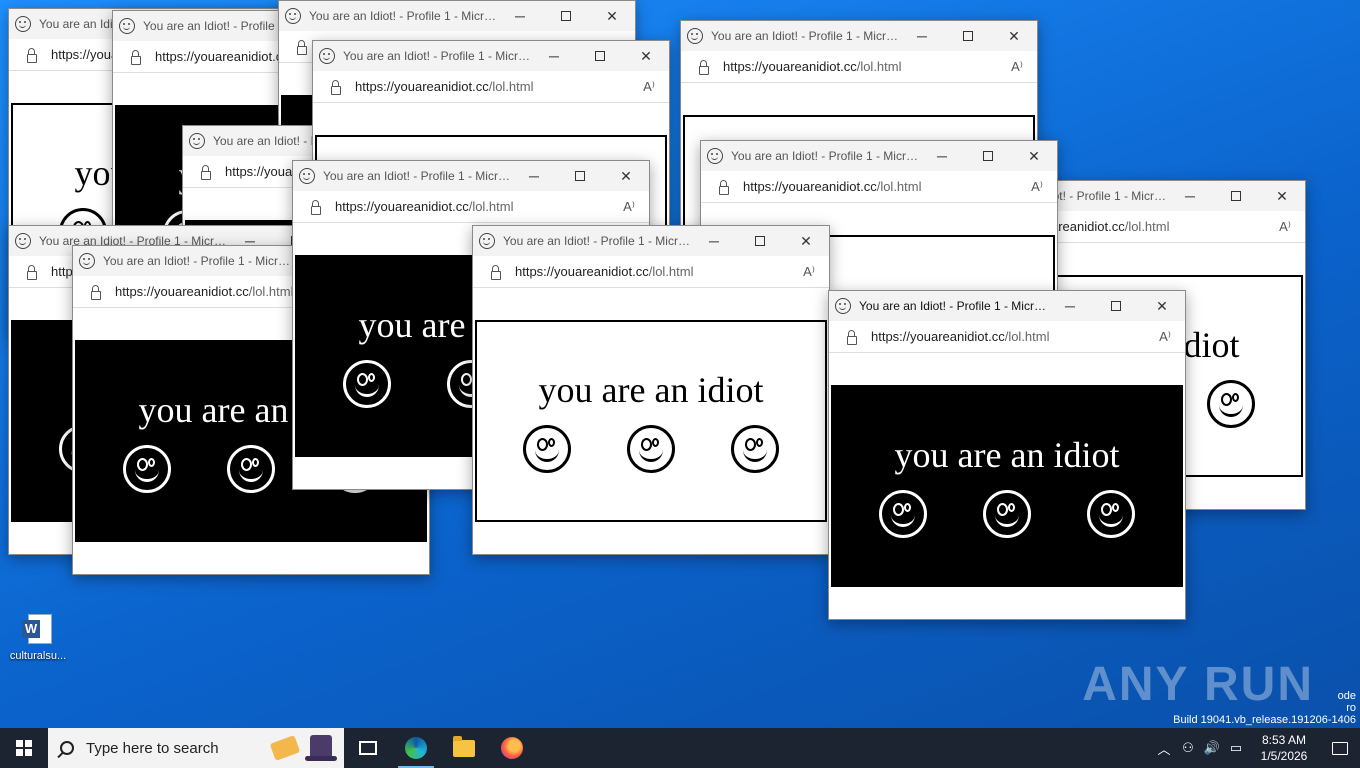 The height and width of the screenshot is (768, 1360). Describe the element at coordinates (1212, 748) in the screenshot. I see `volume-icon: 🔊` at that location.